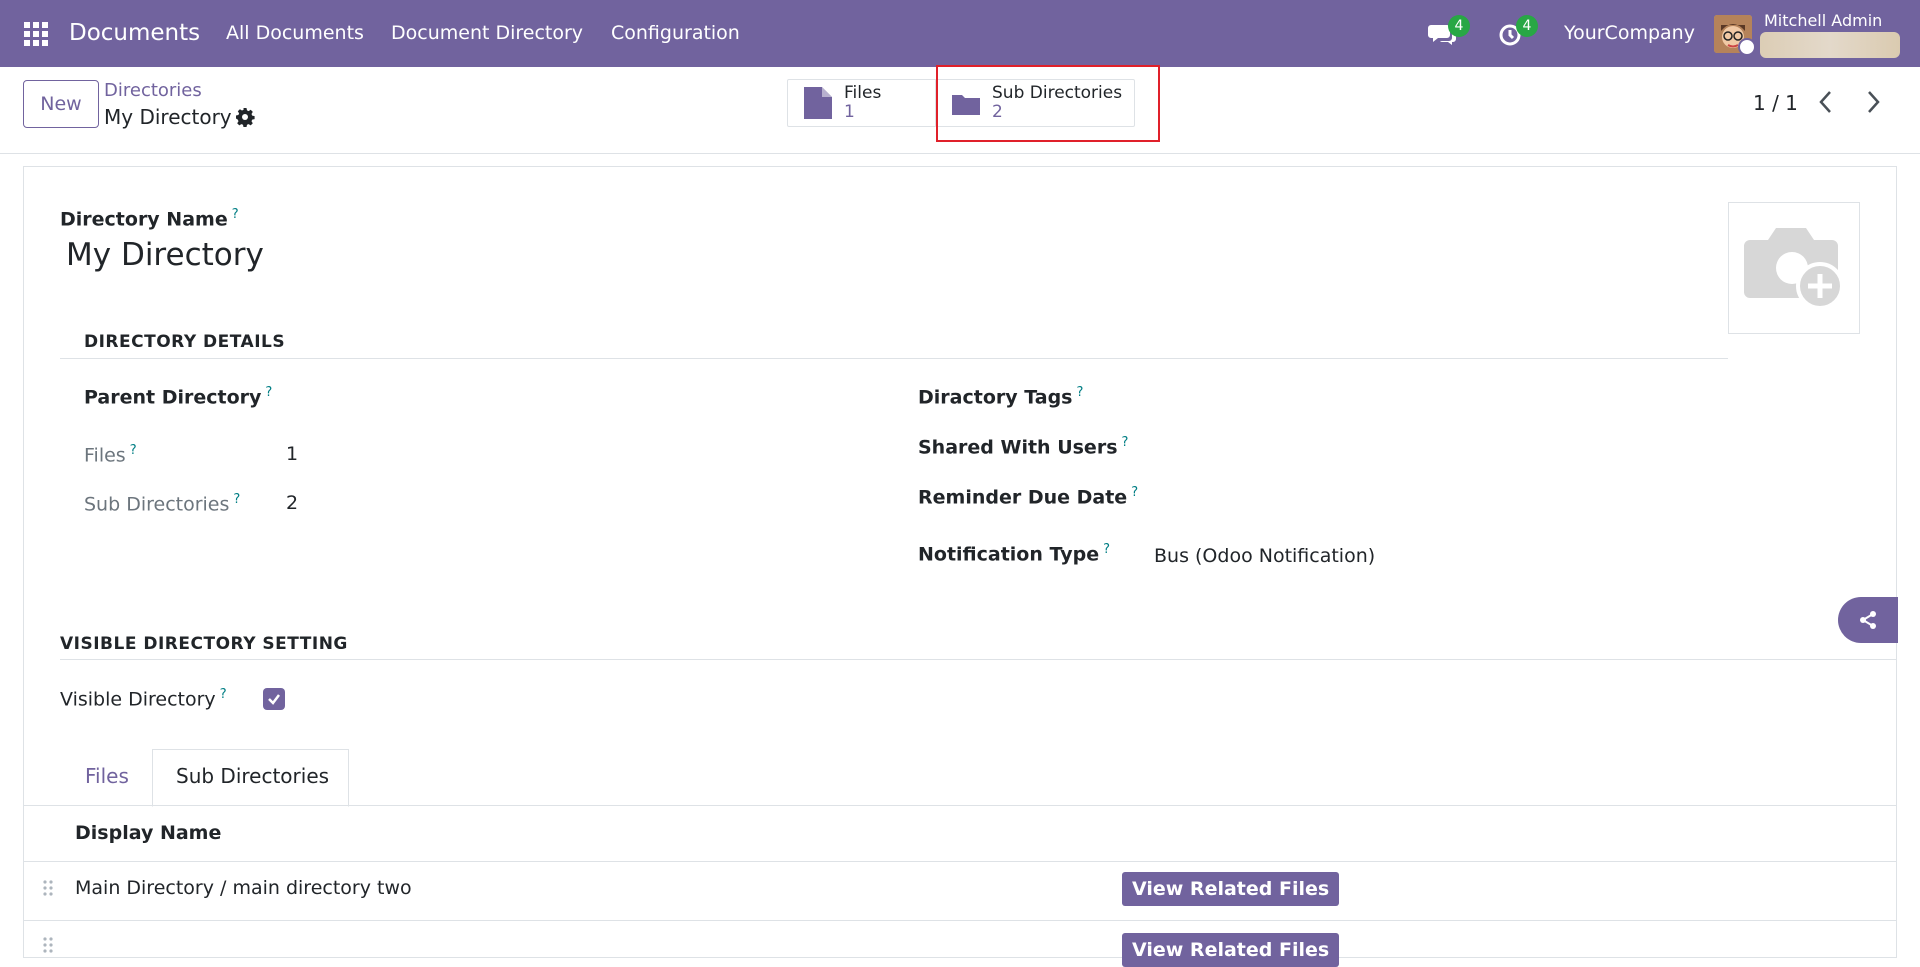 This screenshot has width=1920, height=967. What do you see at coordinates (143, 699) in the screenshot?
I see `visible-directory-label: Visible Directory?` at bounding box center [143, 699].